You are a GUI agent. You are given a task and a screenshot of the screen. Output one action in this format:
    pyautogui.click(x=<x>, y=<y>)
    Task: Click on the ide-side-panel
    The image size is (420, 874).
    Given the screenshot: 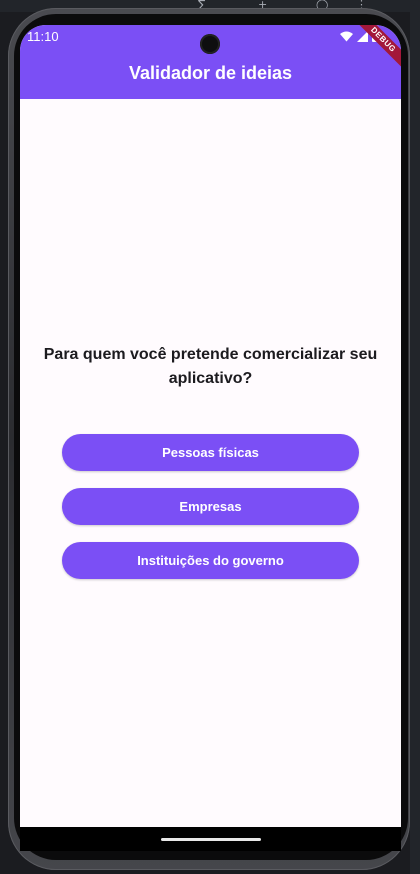 What is the action you would take?
    pyautogui.click(x=415, y=437)
    